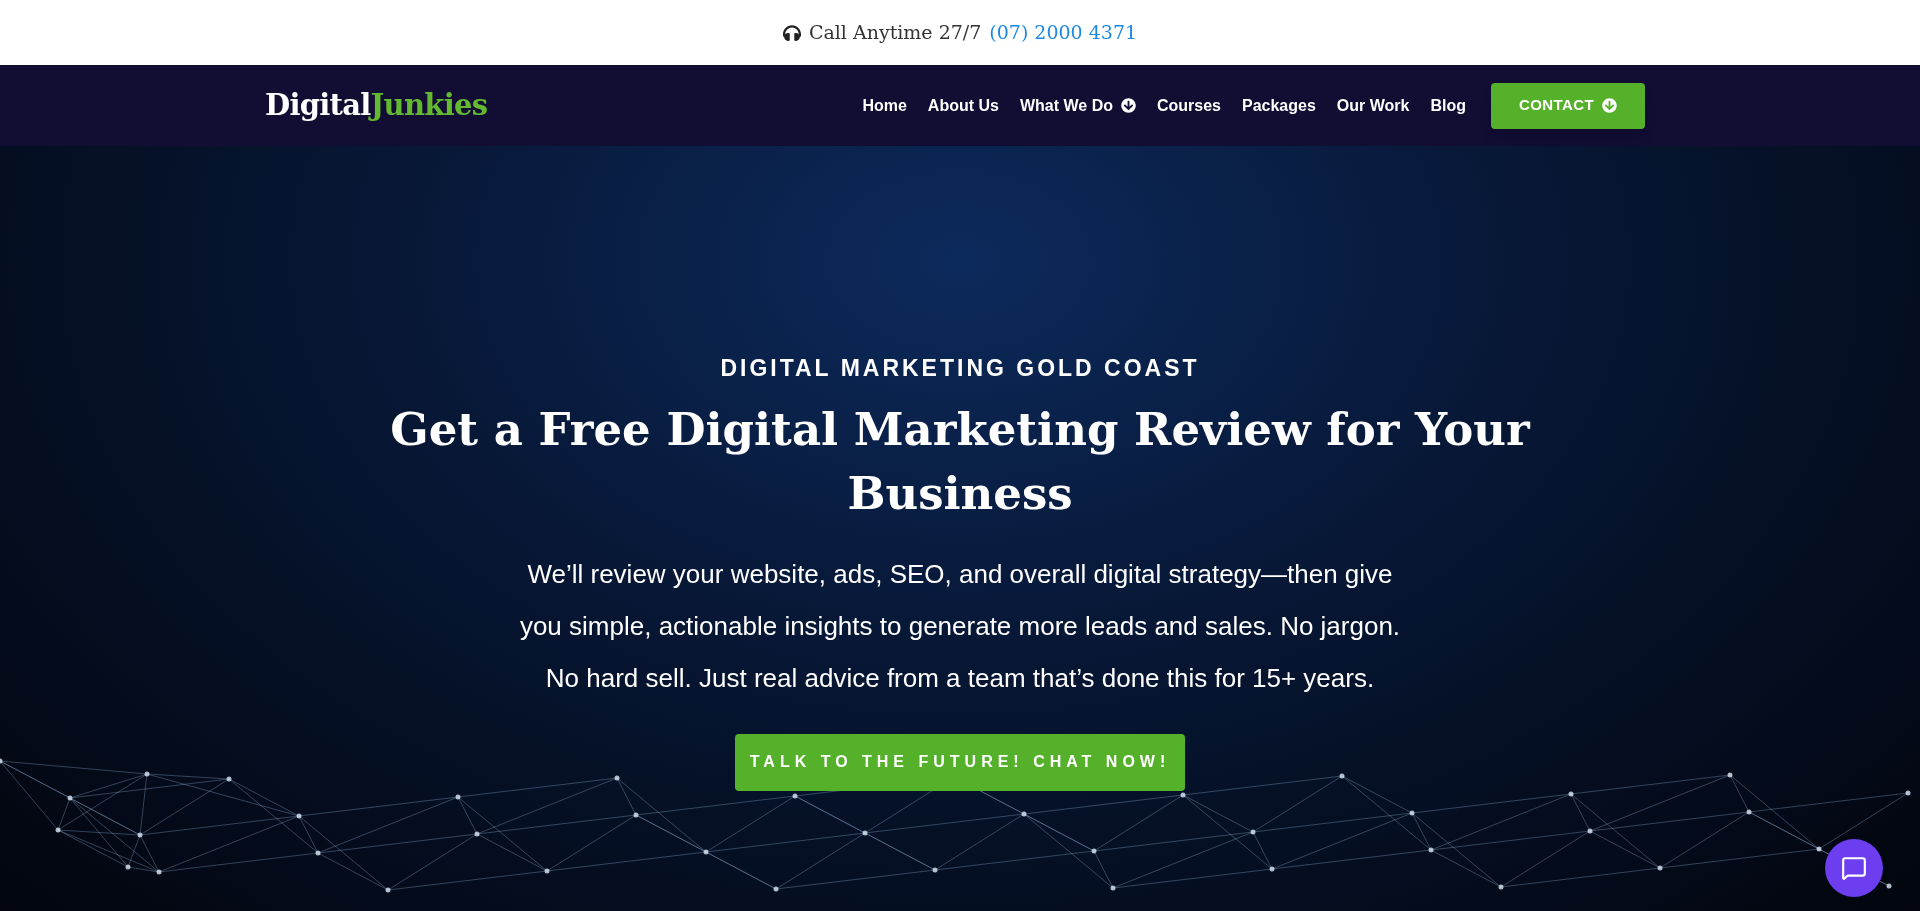 The width and height of the screenshot is (1920, 911). What do you see at coordinates (1188, 105) in the screenshot?
I see `nav-link: Courses` at bounding box center [1188, 105].